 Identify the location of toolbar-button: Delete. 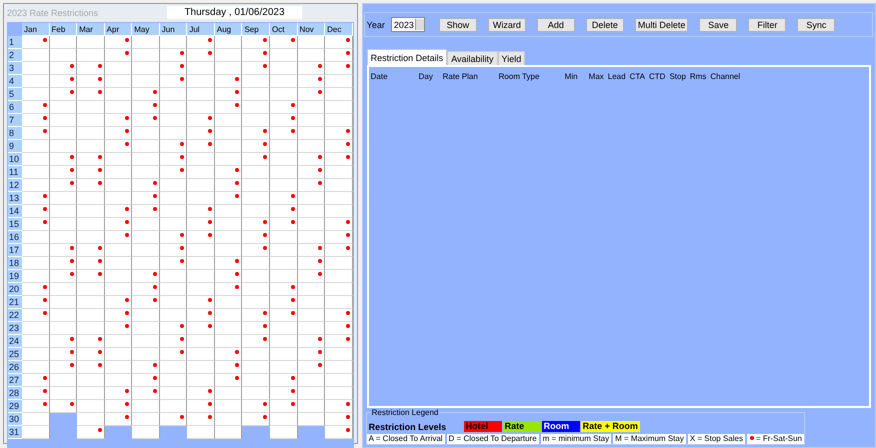
(605, 25).